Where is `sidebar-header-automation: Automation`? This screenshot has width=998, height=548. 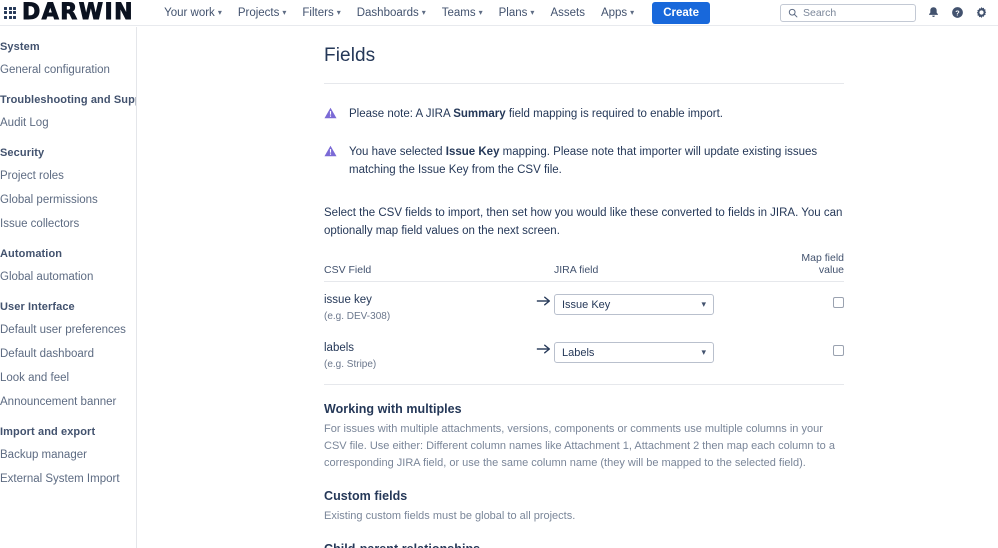 sidebar-header-automation: Automation is located at coordinates (31, 254).